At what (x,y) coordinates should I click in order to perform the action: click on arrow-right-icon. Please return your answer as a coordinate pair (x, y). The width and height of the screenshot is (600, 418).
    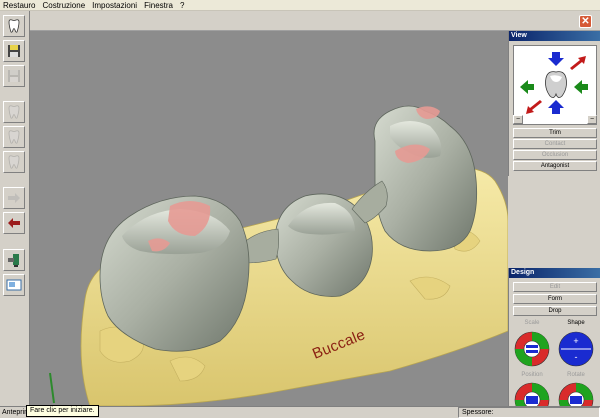
    Looking at the image, I should click on (14, 198).